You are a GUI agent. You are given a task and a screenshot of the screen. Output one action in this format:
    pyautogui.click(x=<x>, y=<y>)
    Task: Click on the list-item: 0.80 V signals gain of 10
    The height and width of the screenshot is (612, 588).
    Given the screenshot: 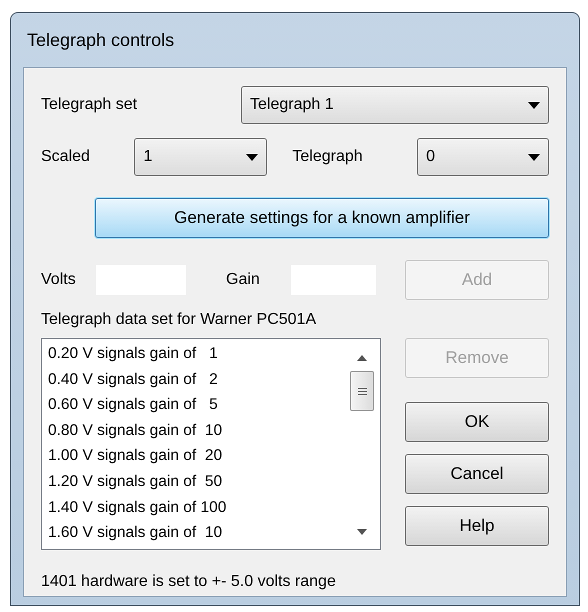 What is the action you would take?
    pyautogui.click(x=198, y=431)
    